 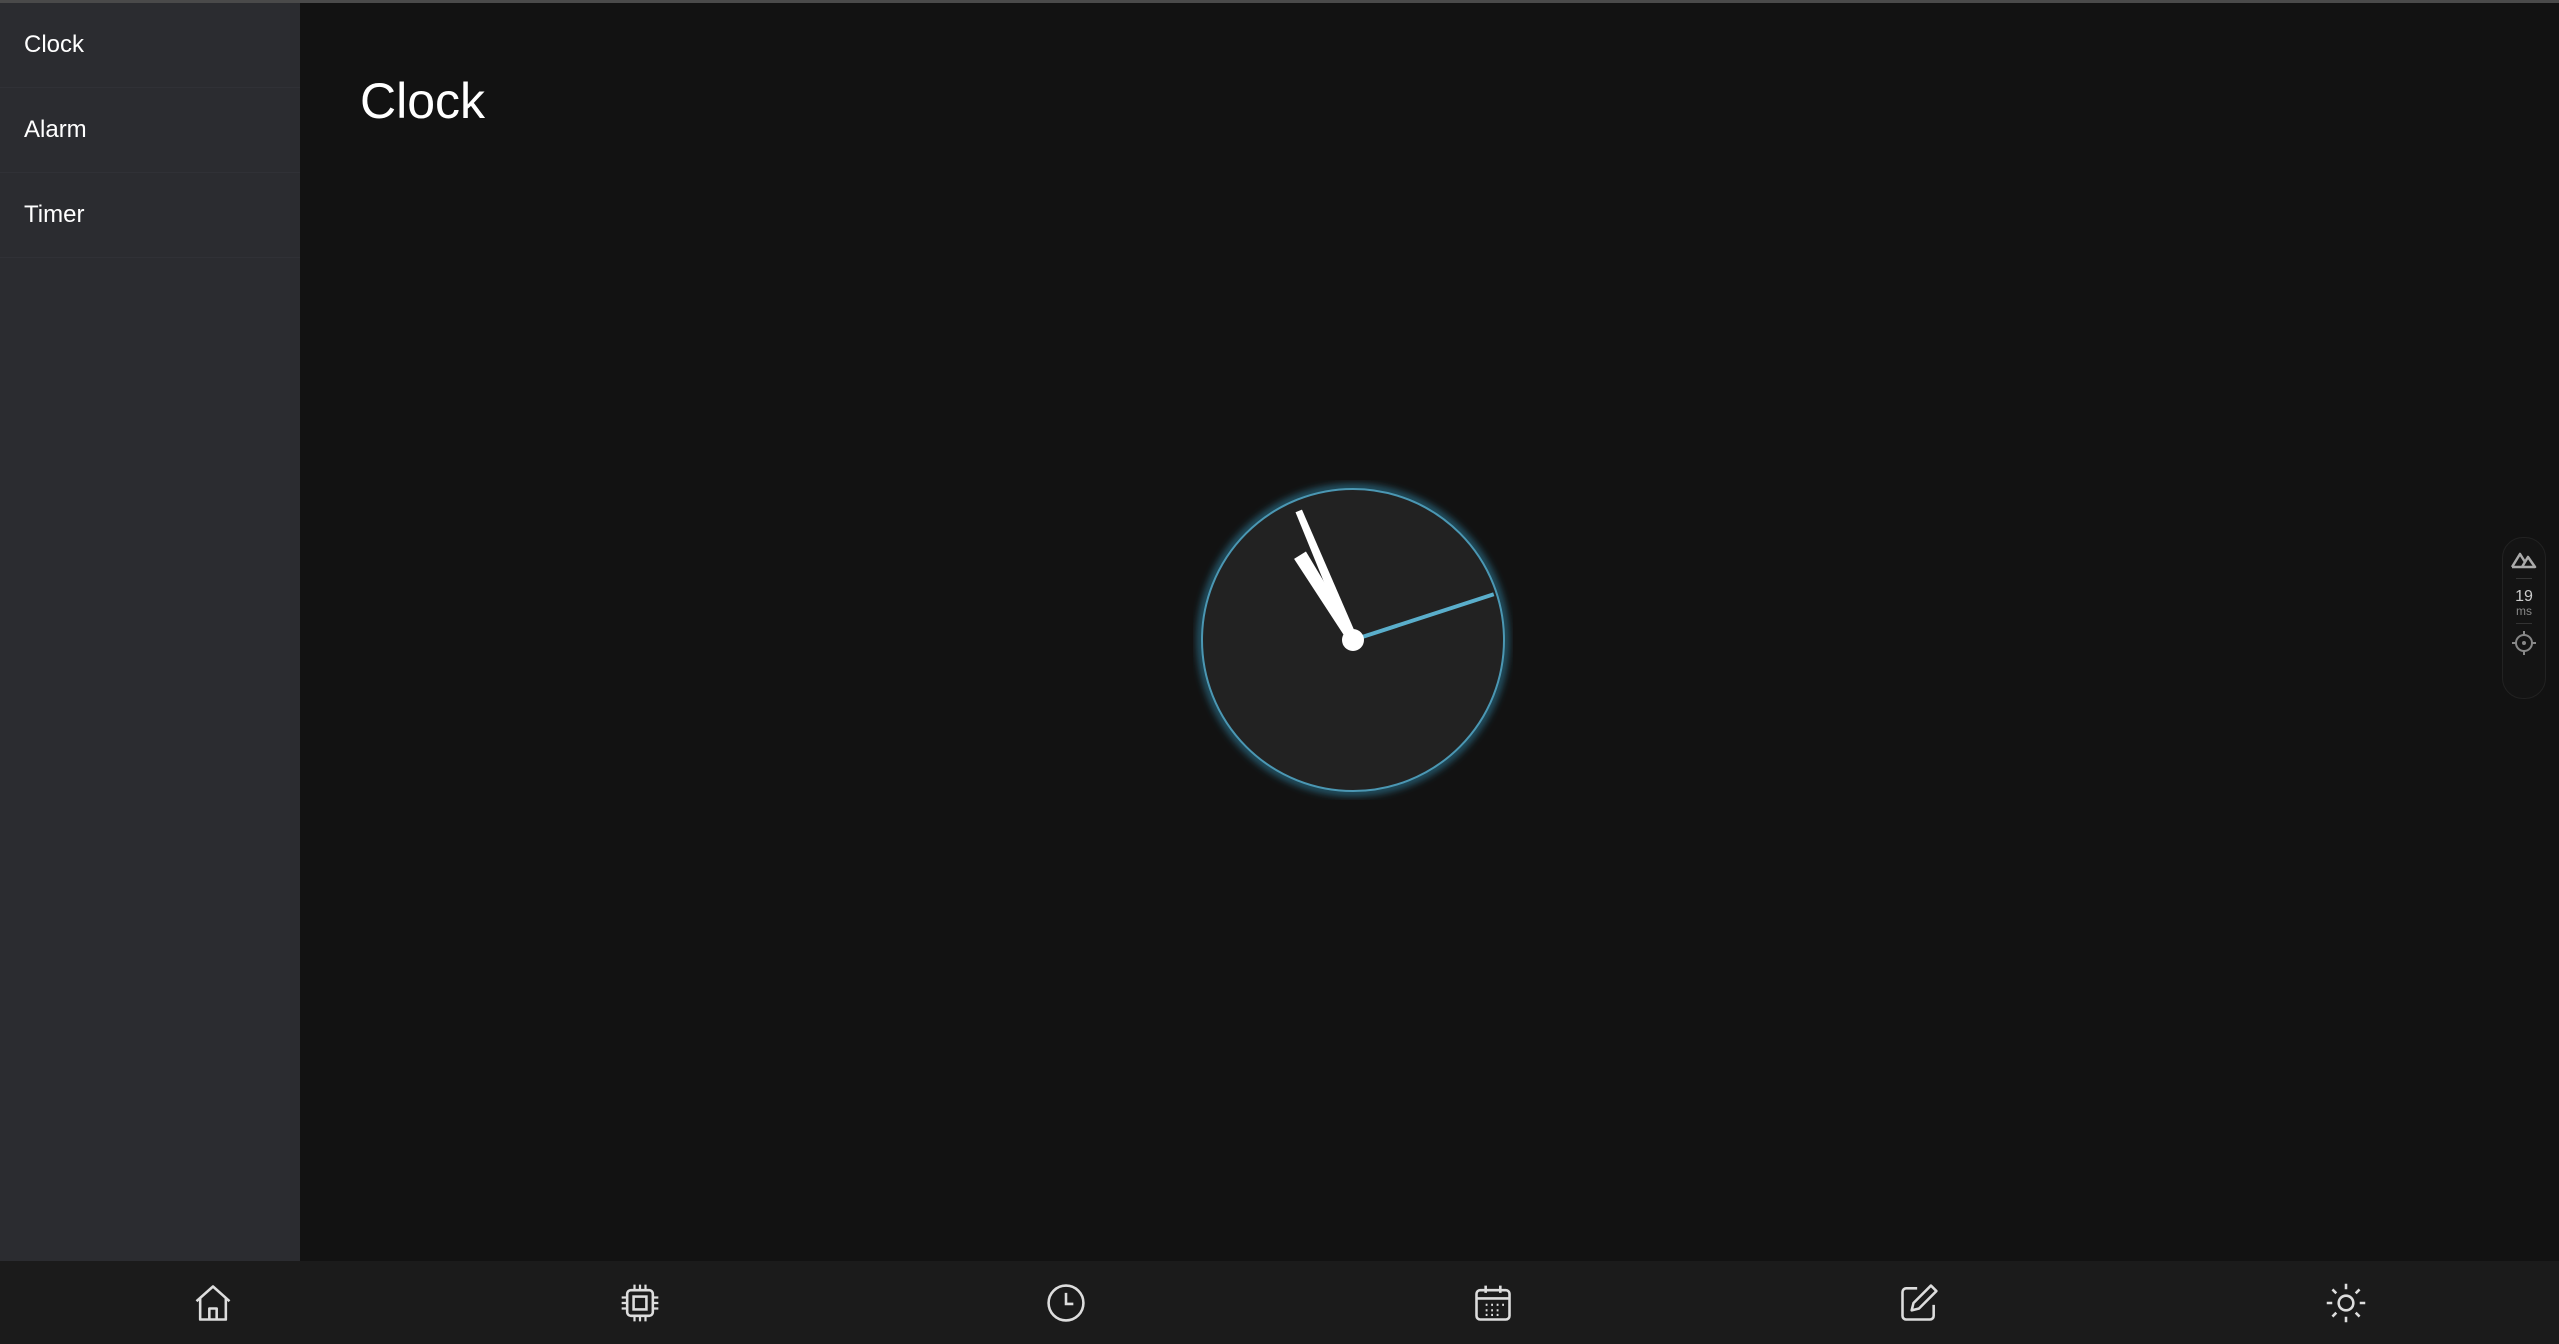 I want to click on nav-brightness-button, so click(x=2346, y=1302).